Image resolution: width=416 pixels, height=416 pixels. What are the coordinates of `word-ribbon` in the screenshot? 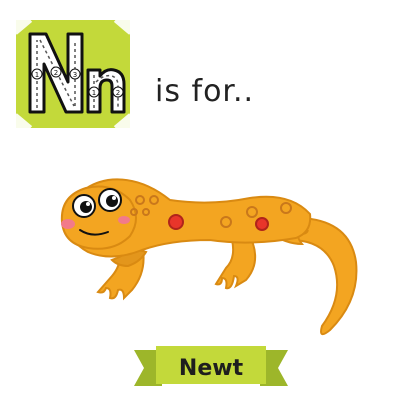 It's located at (211, 366).